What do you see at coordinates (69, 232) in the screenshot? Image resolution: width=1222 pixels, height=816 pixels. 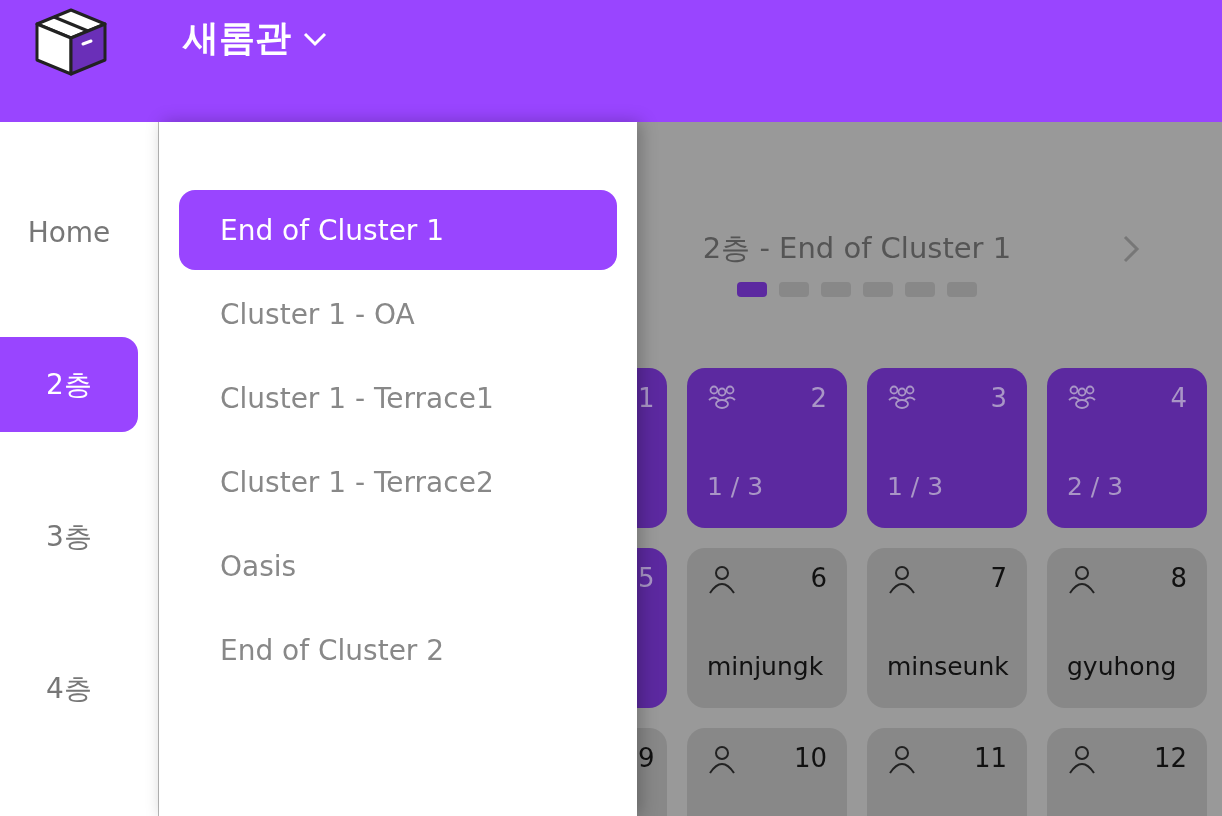 I see `nav-item: Home` at bounding box center [69, 232].